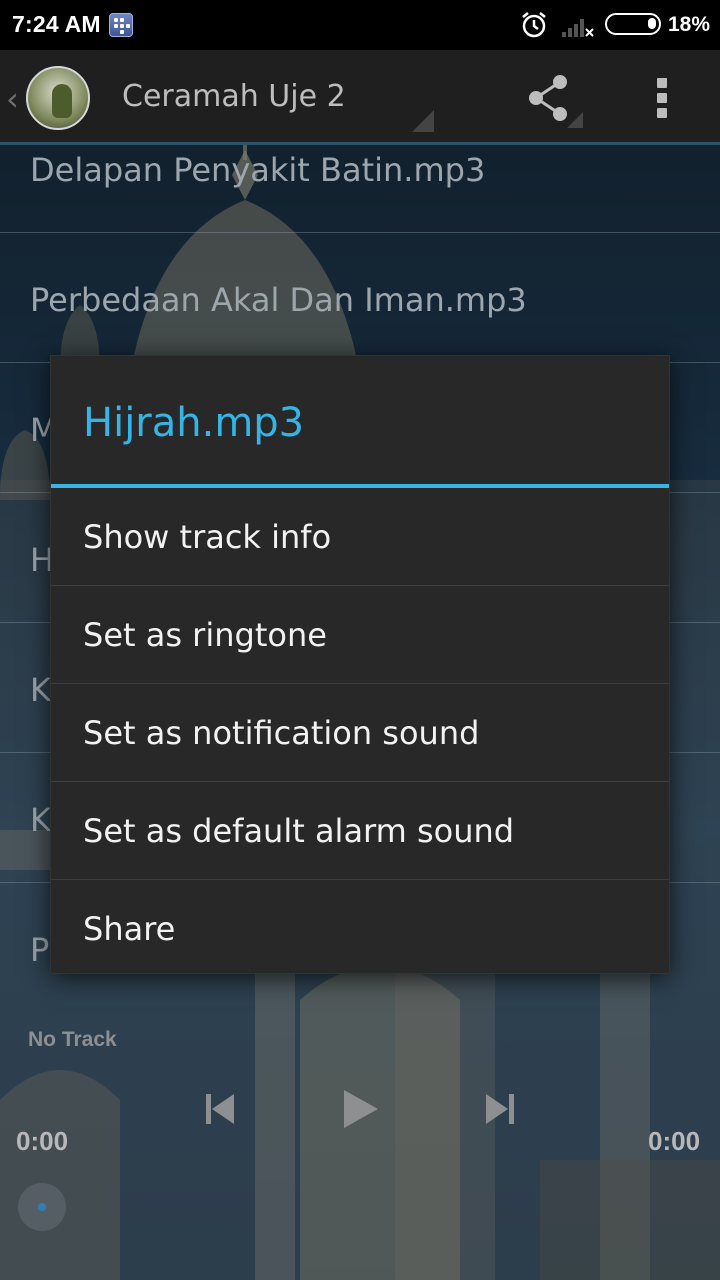  Describe the element at coordinates (360, 929) in the screenshot. I see `menu-item-share: Share` at that location.